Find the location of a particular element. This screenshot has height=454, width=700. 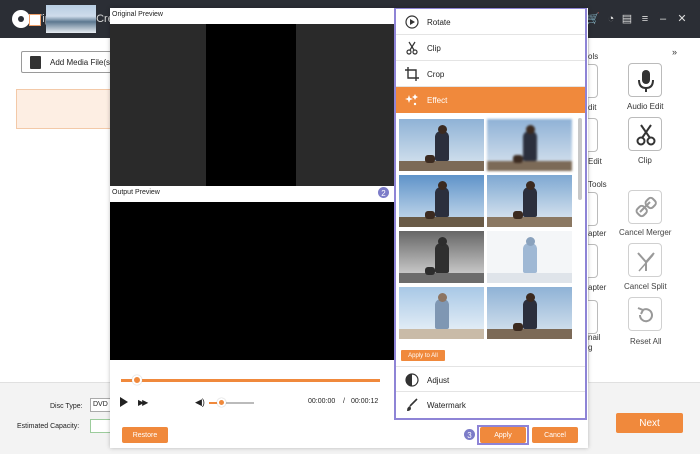

brush-icon is located at coordinates (412, 404).